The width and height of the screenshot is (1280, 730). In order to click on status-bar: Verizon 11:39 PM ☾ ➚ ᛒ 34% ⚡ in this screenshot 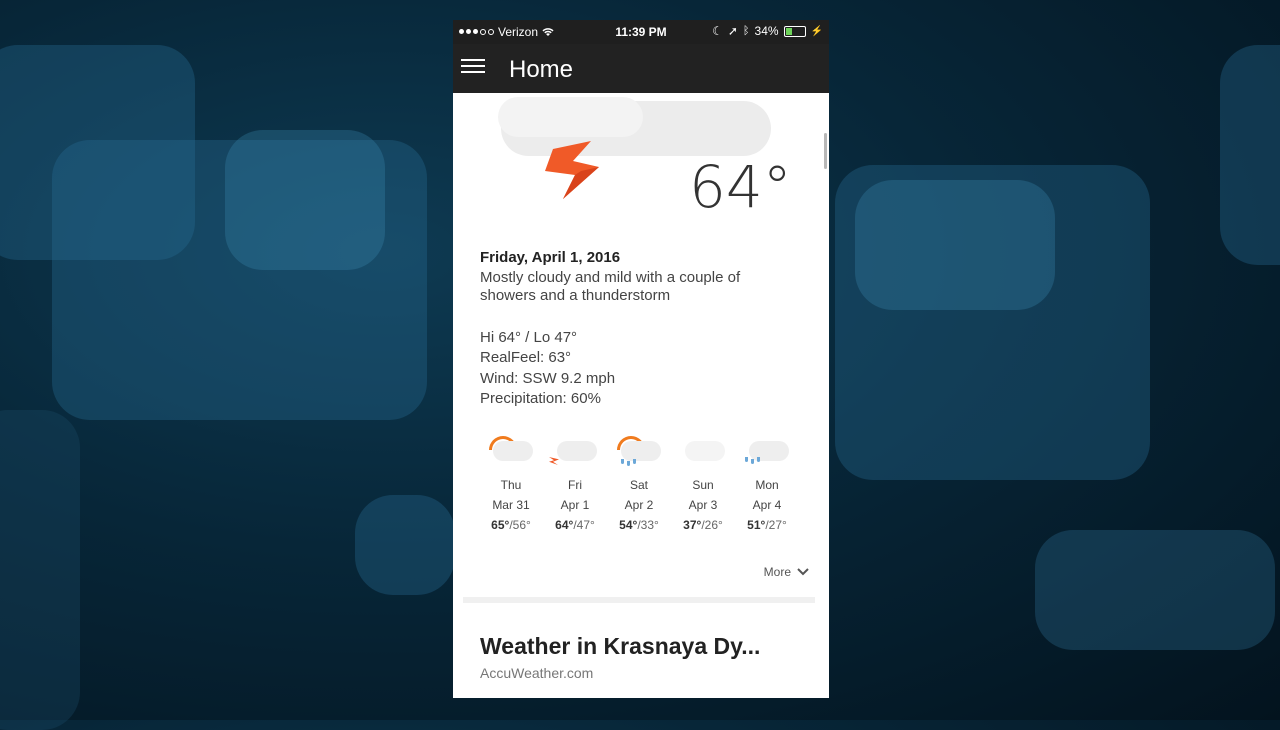, I will do `click(641, 32)`.